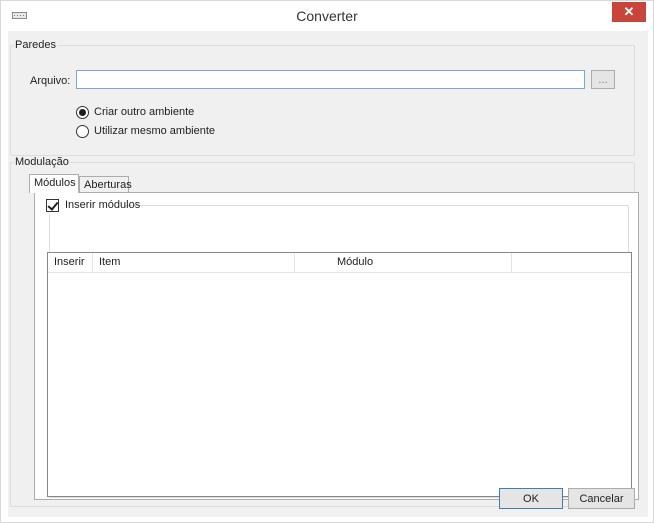 The width and height of the screenshot is (654, 523). Describe the element at coordinates (629, 12) in the screenshot. I see `close-button: ✕` at that location.